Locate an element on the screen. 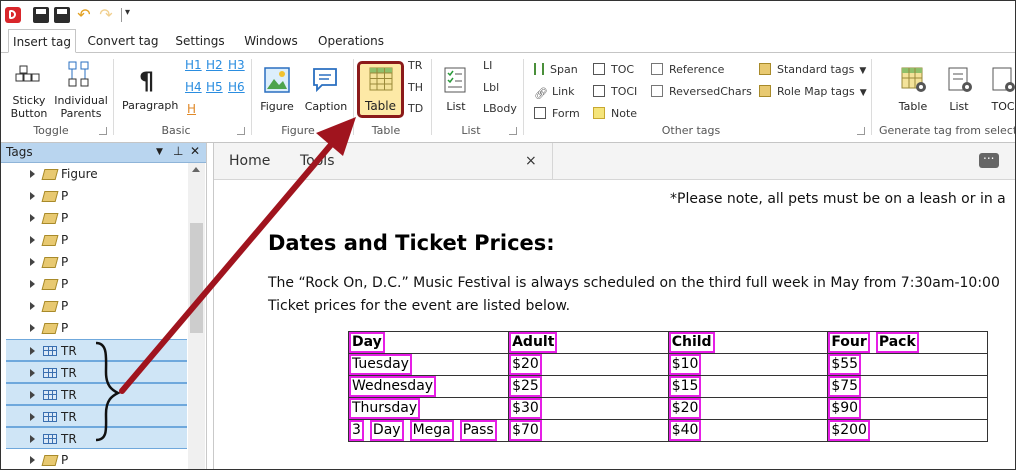  standard-tags-dropdown: Standard tags ▼ is located at coordinates (812, 69).